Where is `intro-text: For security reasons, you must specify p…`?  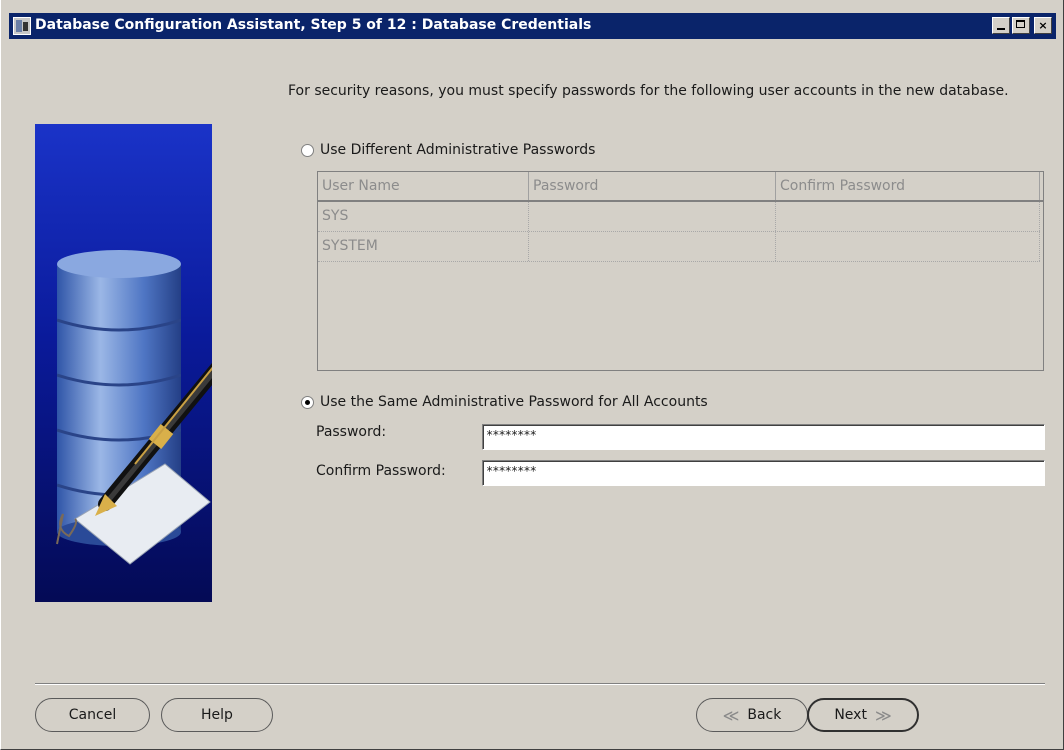
intro-text: For security reasons, you must specify p… is located at coordinates (648, 91).